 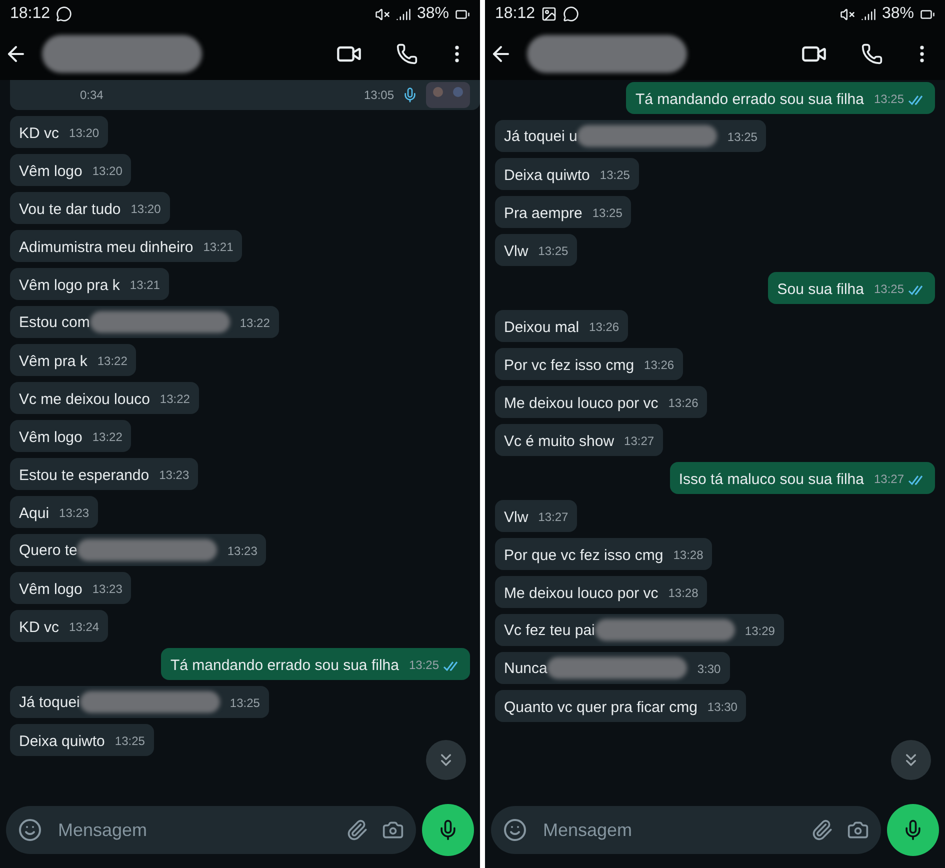 What do you see at coordinates (820, 289) in the screenshot?
I see `message-text: Sou sua filha` at bounding box center [820, 289].